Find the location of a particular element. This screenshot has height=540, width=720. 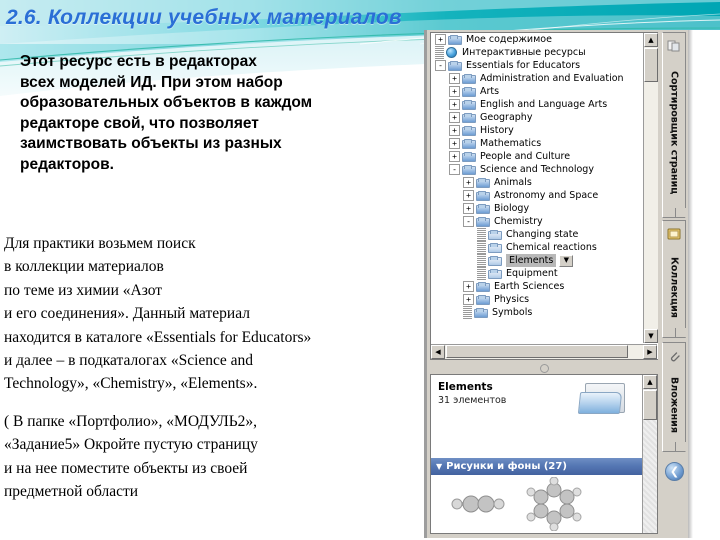

tree-item: + Physics is located at coordinates (537, 299).